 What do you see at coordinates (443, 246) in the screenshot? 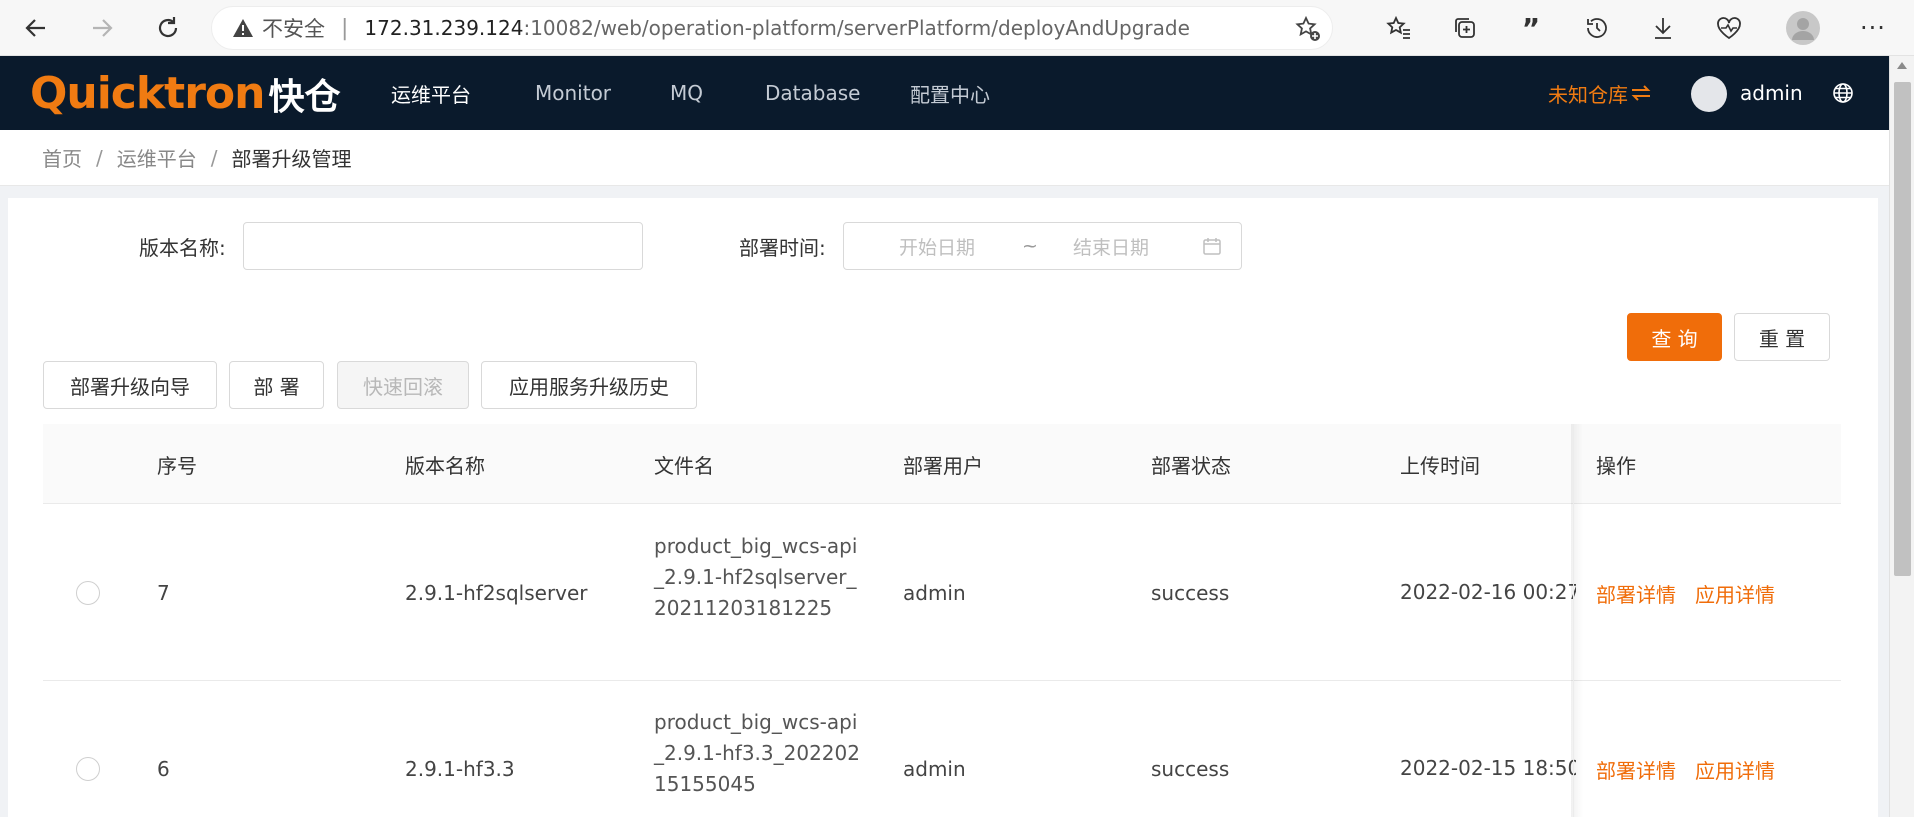
I see `version-name-input` at bounding box center [443, 246].